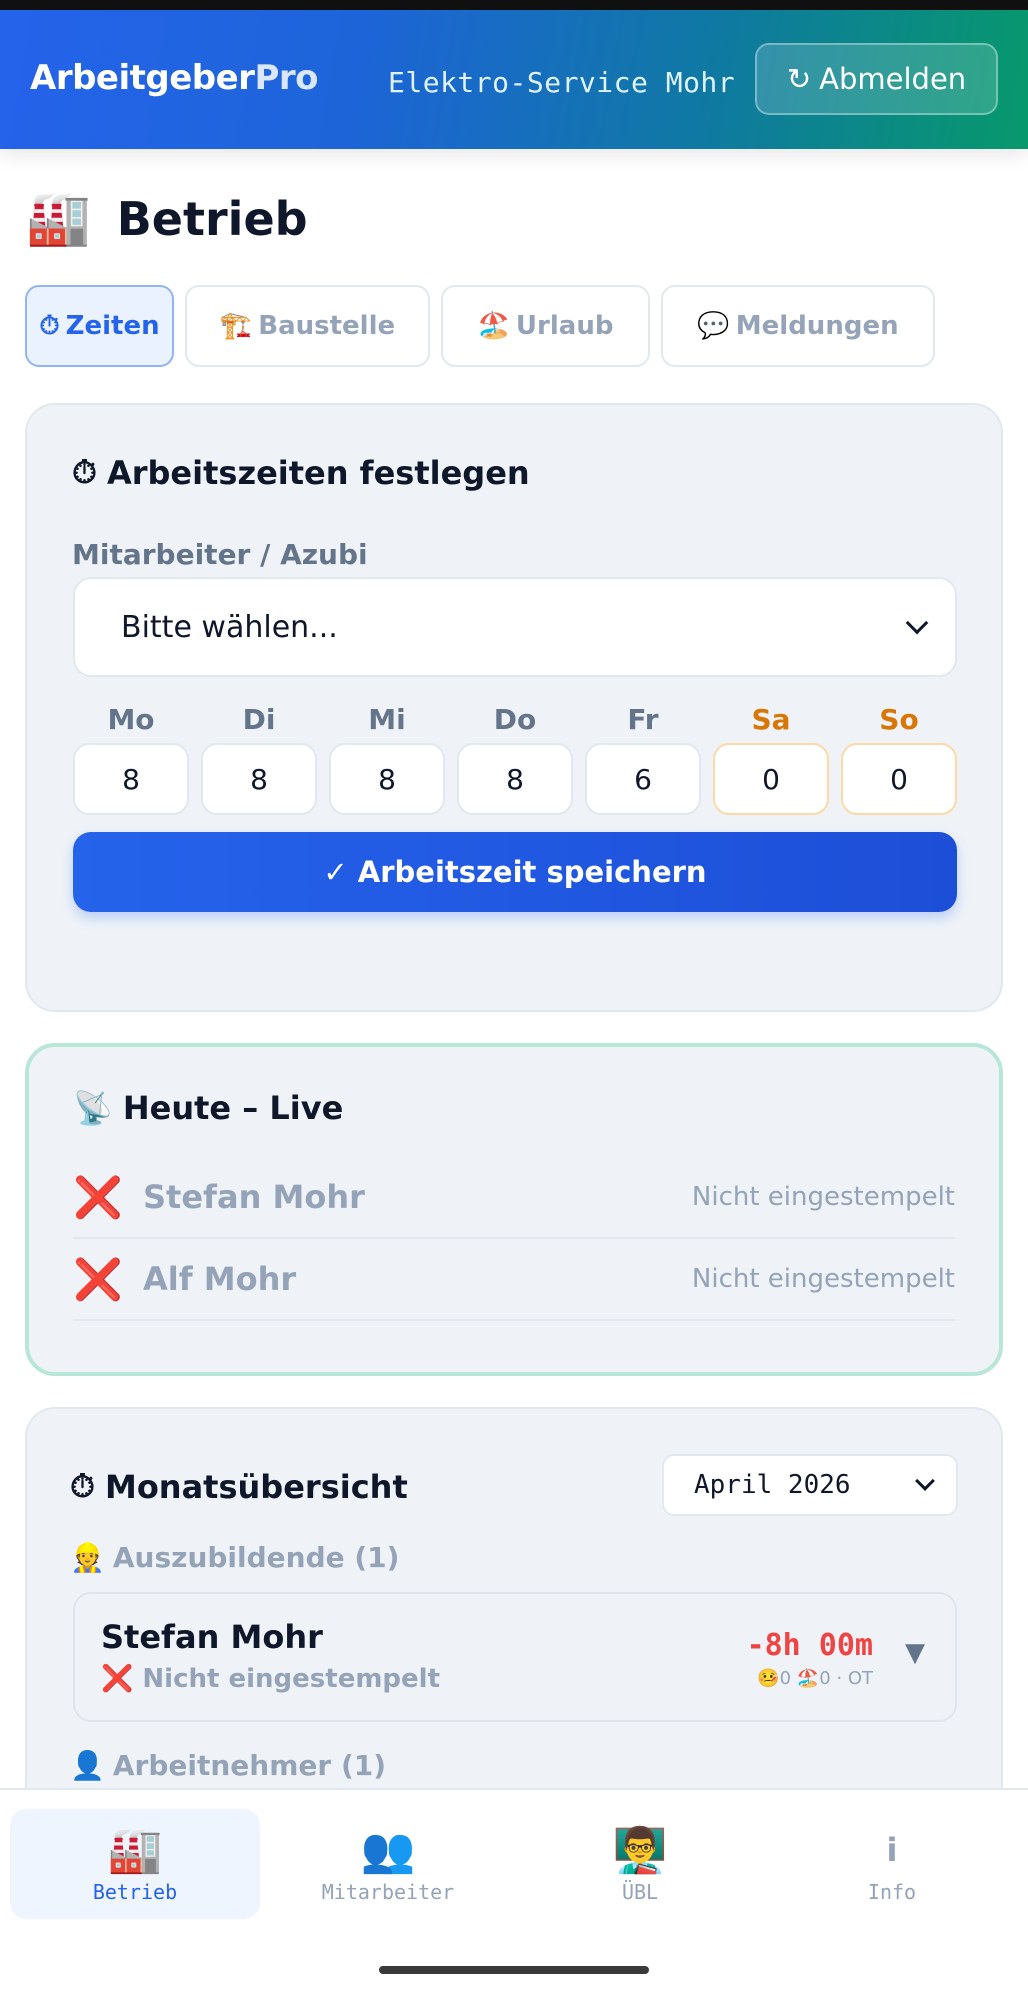 This screenshot has width=1028, height=2000. Describe the element at coordinates (286, 78) in the screenshot. I see `brand-accent: Pro` at that location.